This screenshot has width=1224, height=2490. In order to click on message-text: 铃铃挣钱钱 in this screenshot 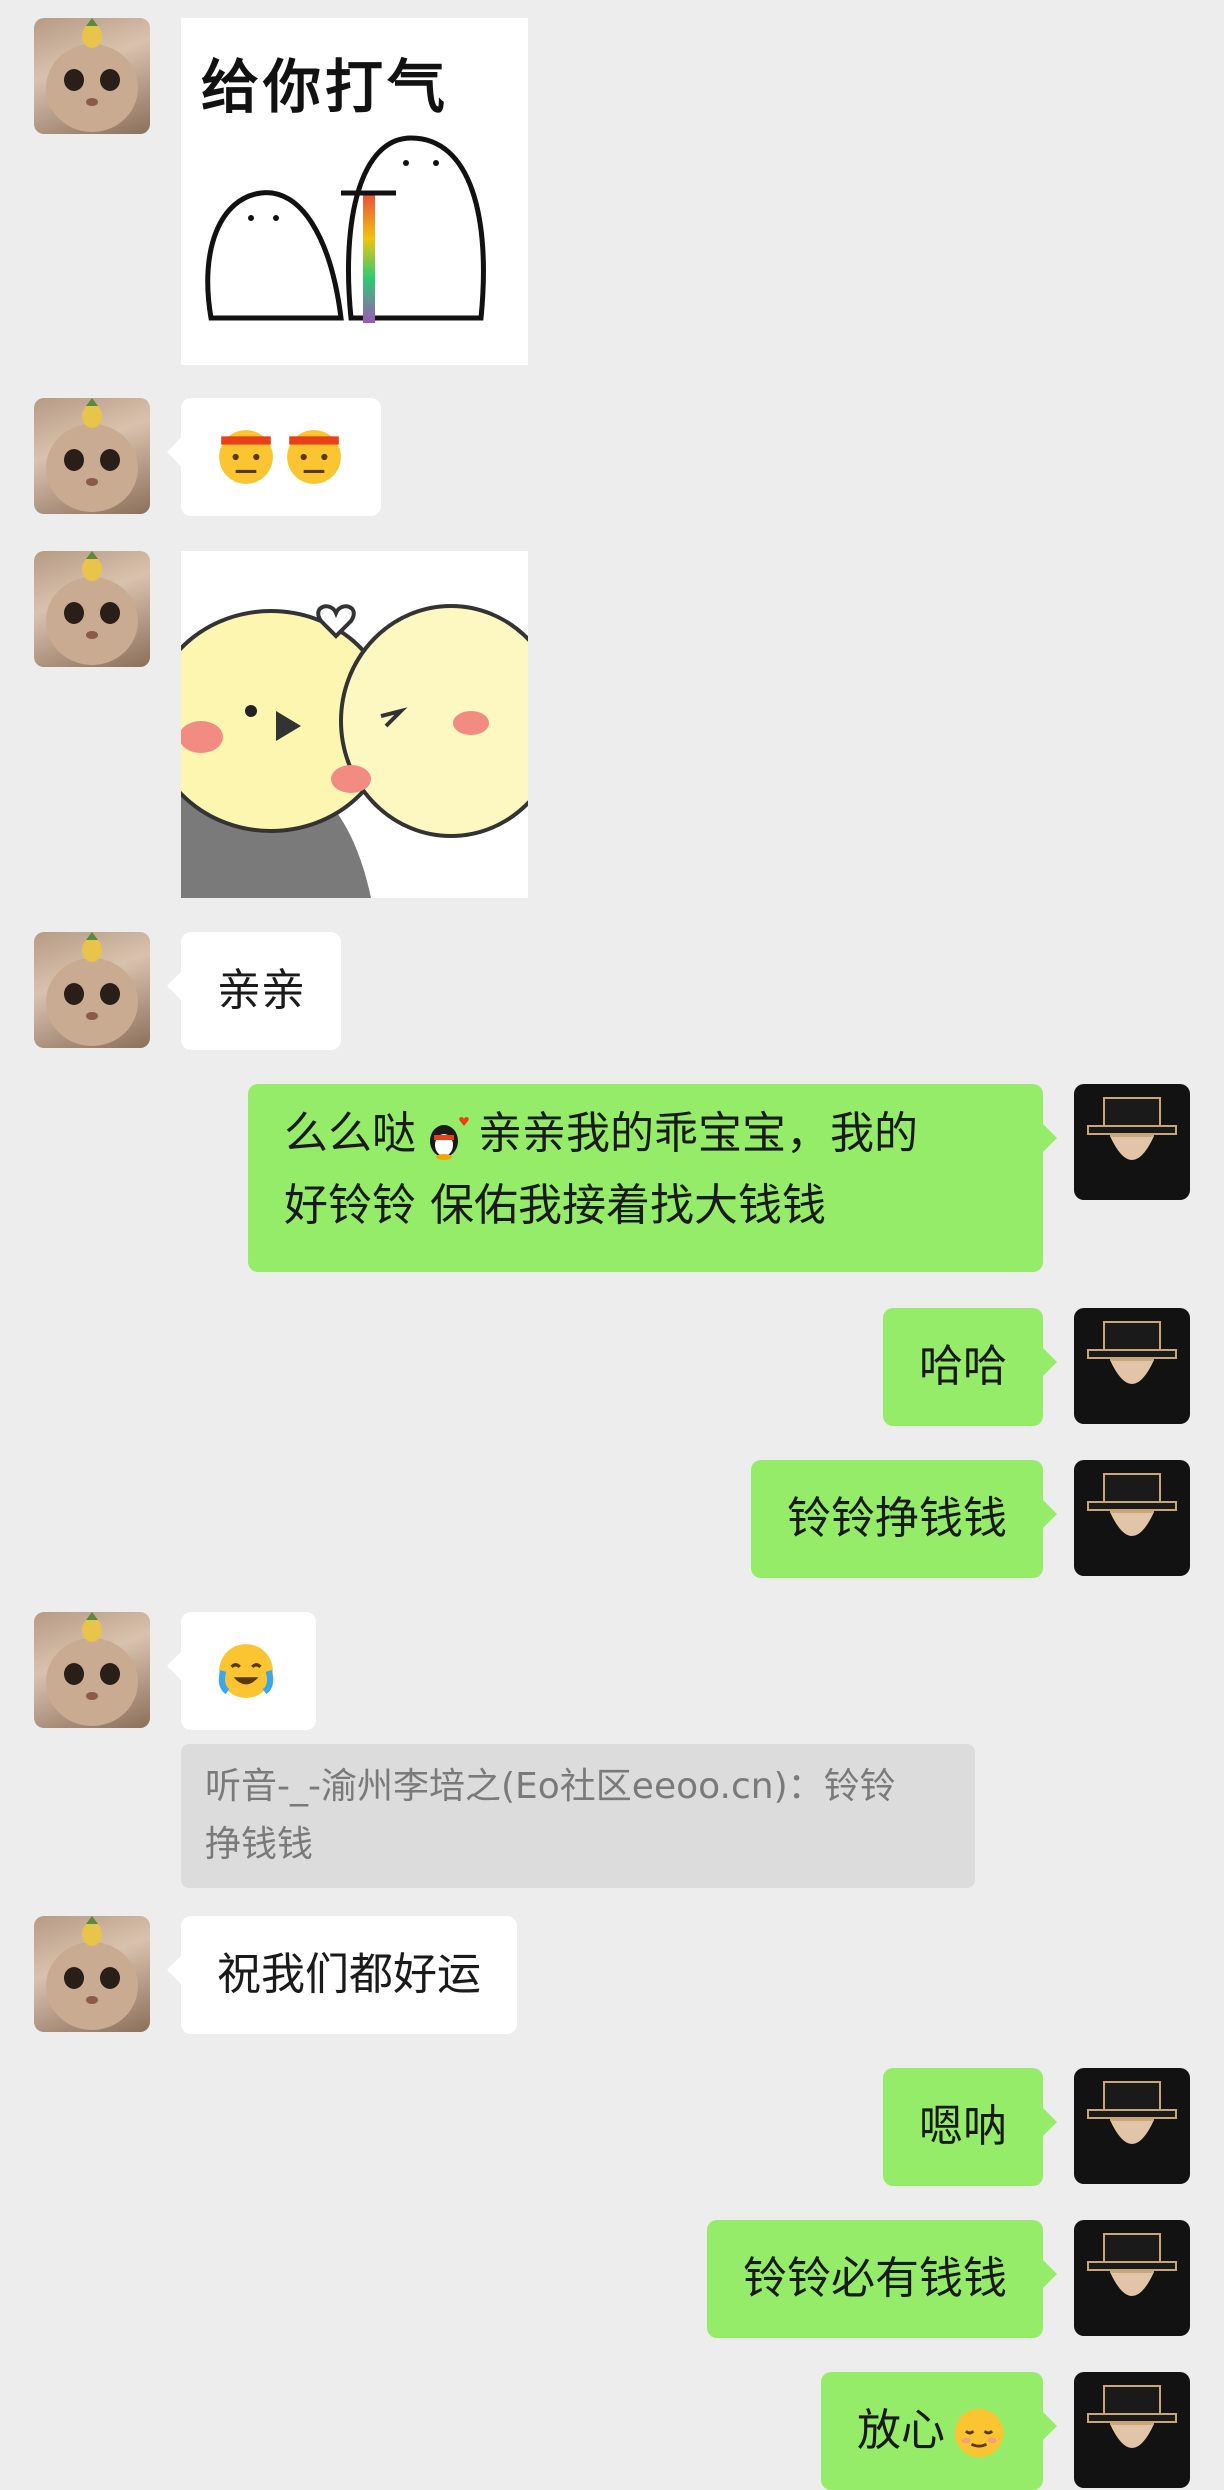, I will do `click(897, 1518)`.